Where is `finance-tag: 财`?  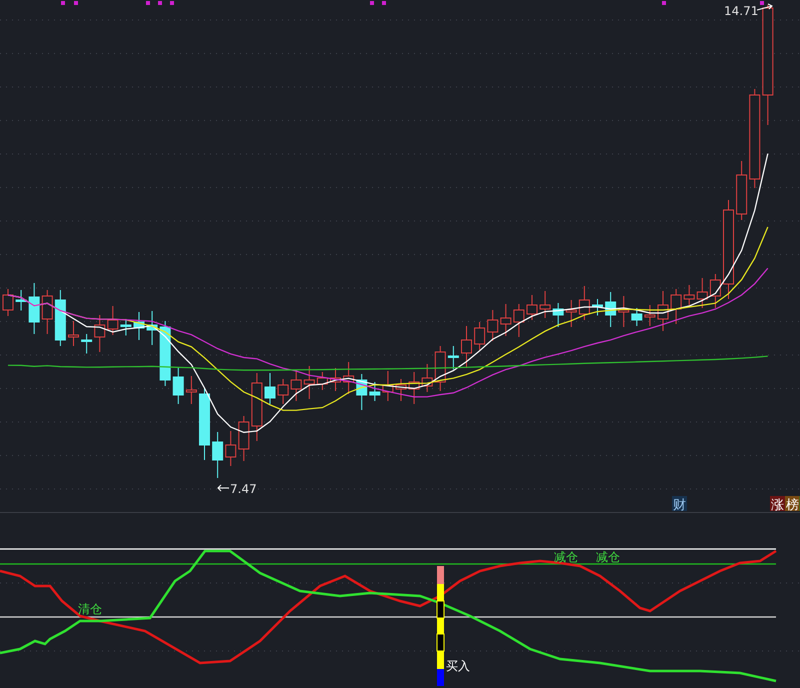 finance-tag: 财 is located at coordinates (679, 504).